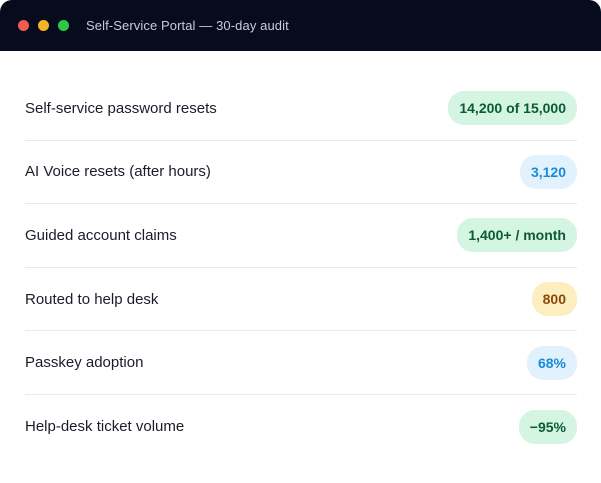 The height and width of the screenshot is (483, 601). What do you see at coordinates (547, 426) in the screenshot?
I see `metric-value-badge: −95%` at bounding box center [547, 426].